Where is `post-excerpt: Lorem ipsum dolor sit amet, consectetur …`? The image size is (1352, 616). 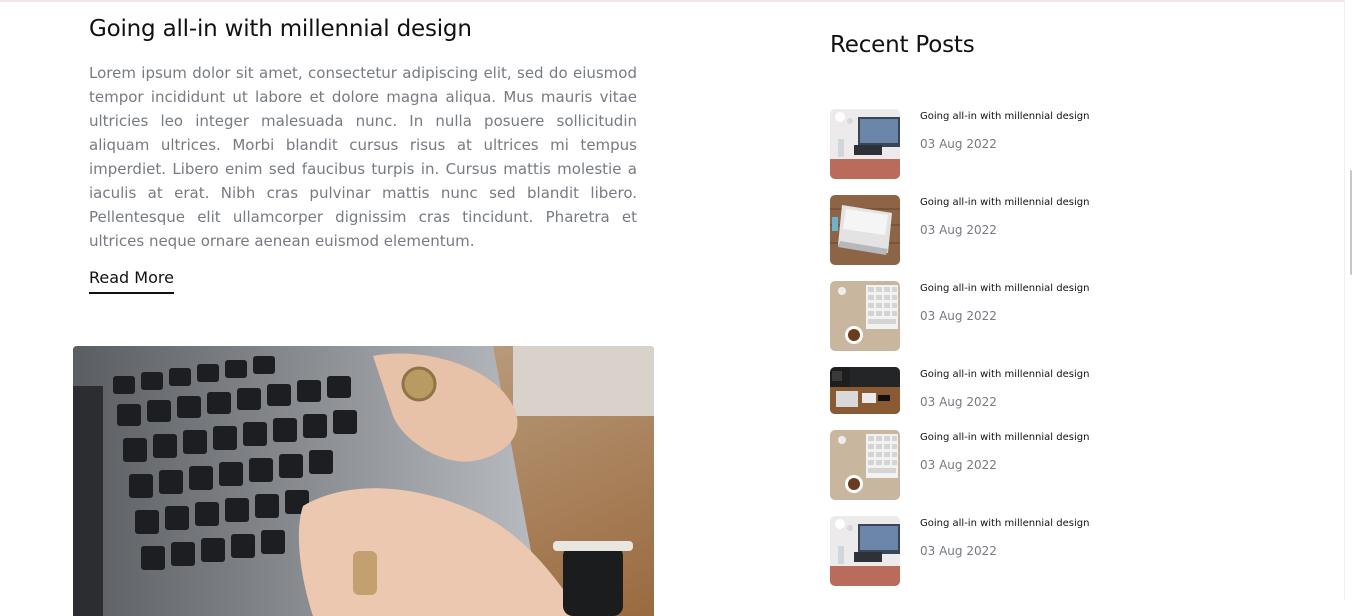 post-excerpt: Lorem ipsum dolor sit amet, consectetur … is located at coordinates (363, 157).